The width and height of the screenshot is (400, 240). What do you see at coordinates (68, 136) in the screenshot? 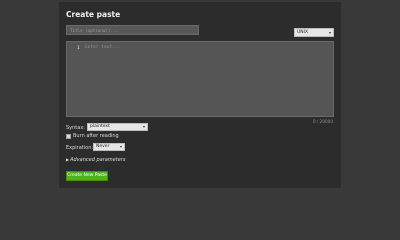
I see `burn-after-reading-checkbox` at bounding box center [68, 136].